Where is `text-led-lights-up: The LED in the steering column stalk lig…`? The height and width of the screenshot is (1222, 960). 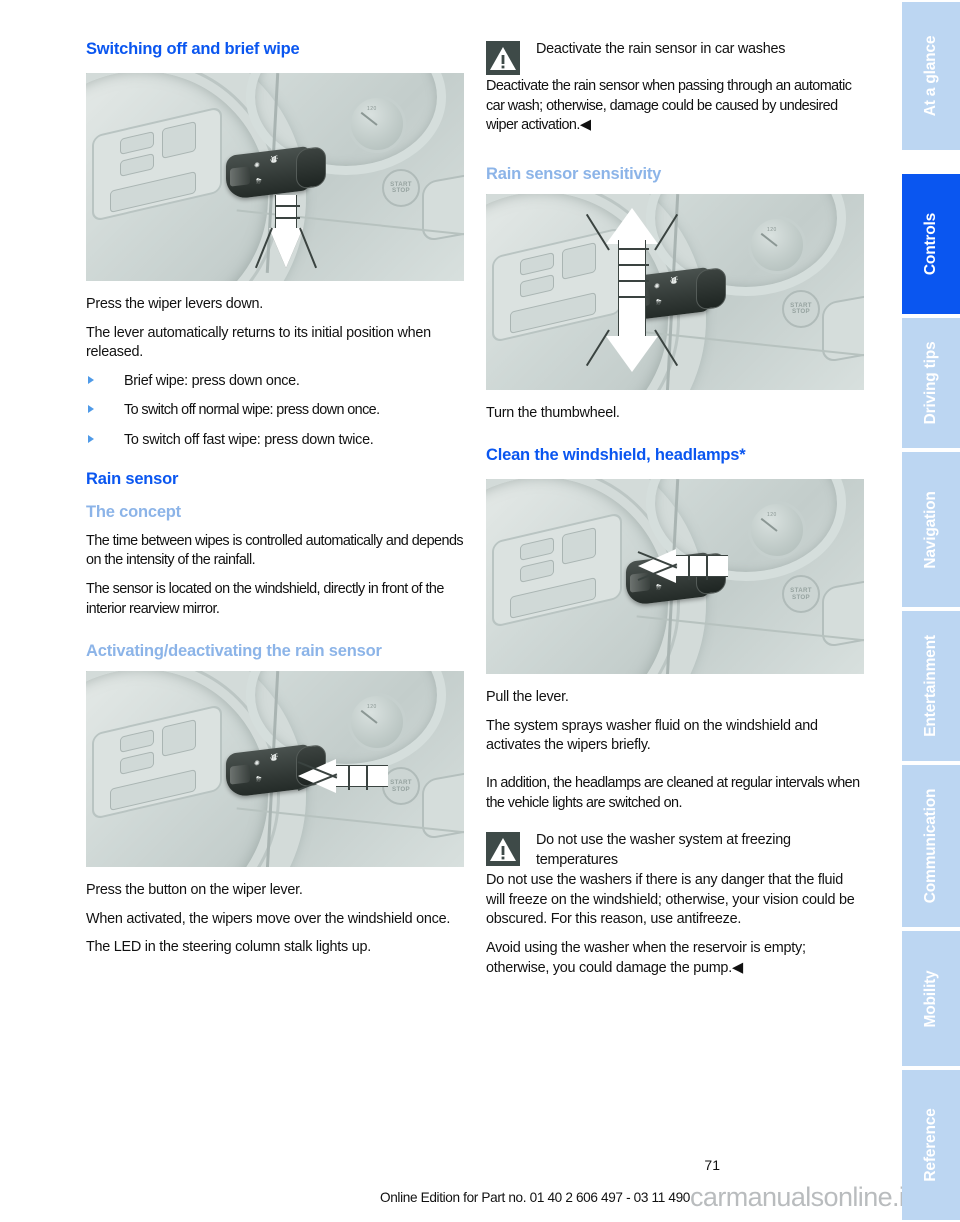
text-led-lights-up: The LED in the steering column stalk lig… is located at coordinates (229, 947).